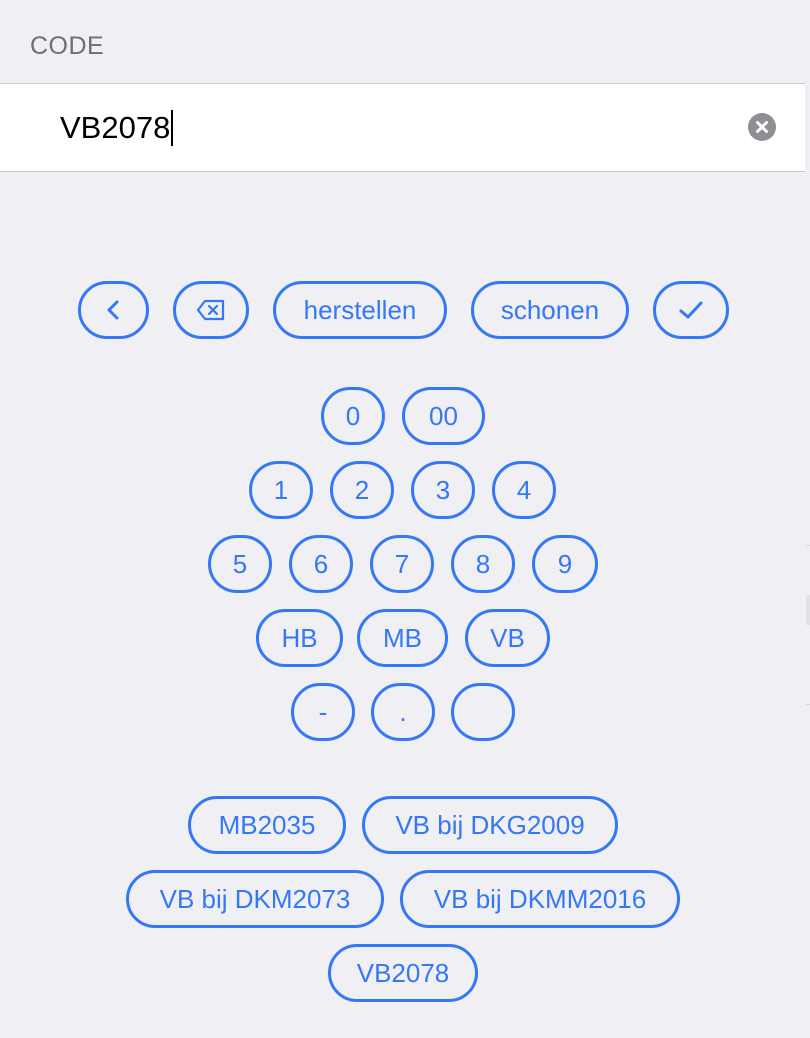 The image size is (810, 1038). I want to click on key-dash: -, so click(323, 712).